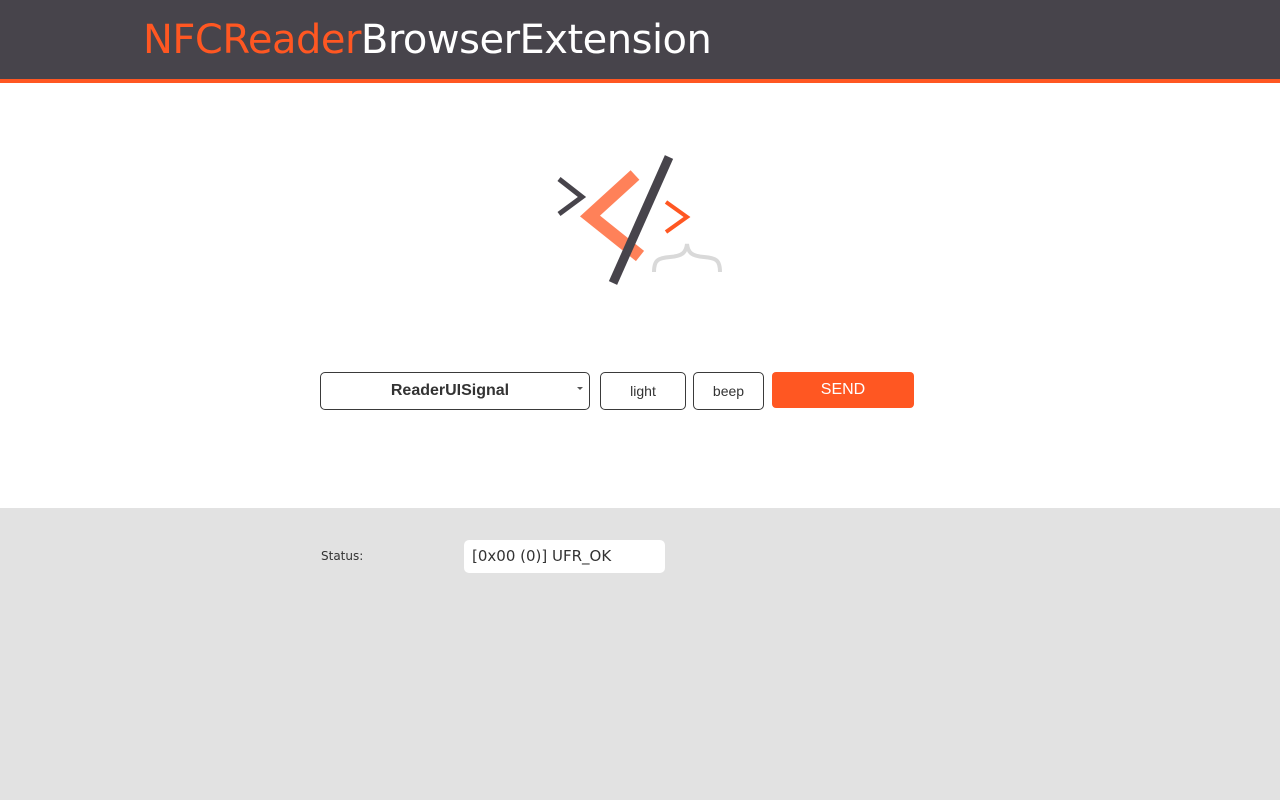  I want to click on logo-dark-chevron, so click(572, 197).